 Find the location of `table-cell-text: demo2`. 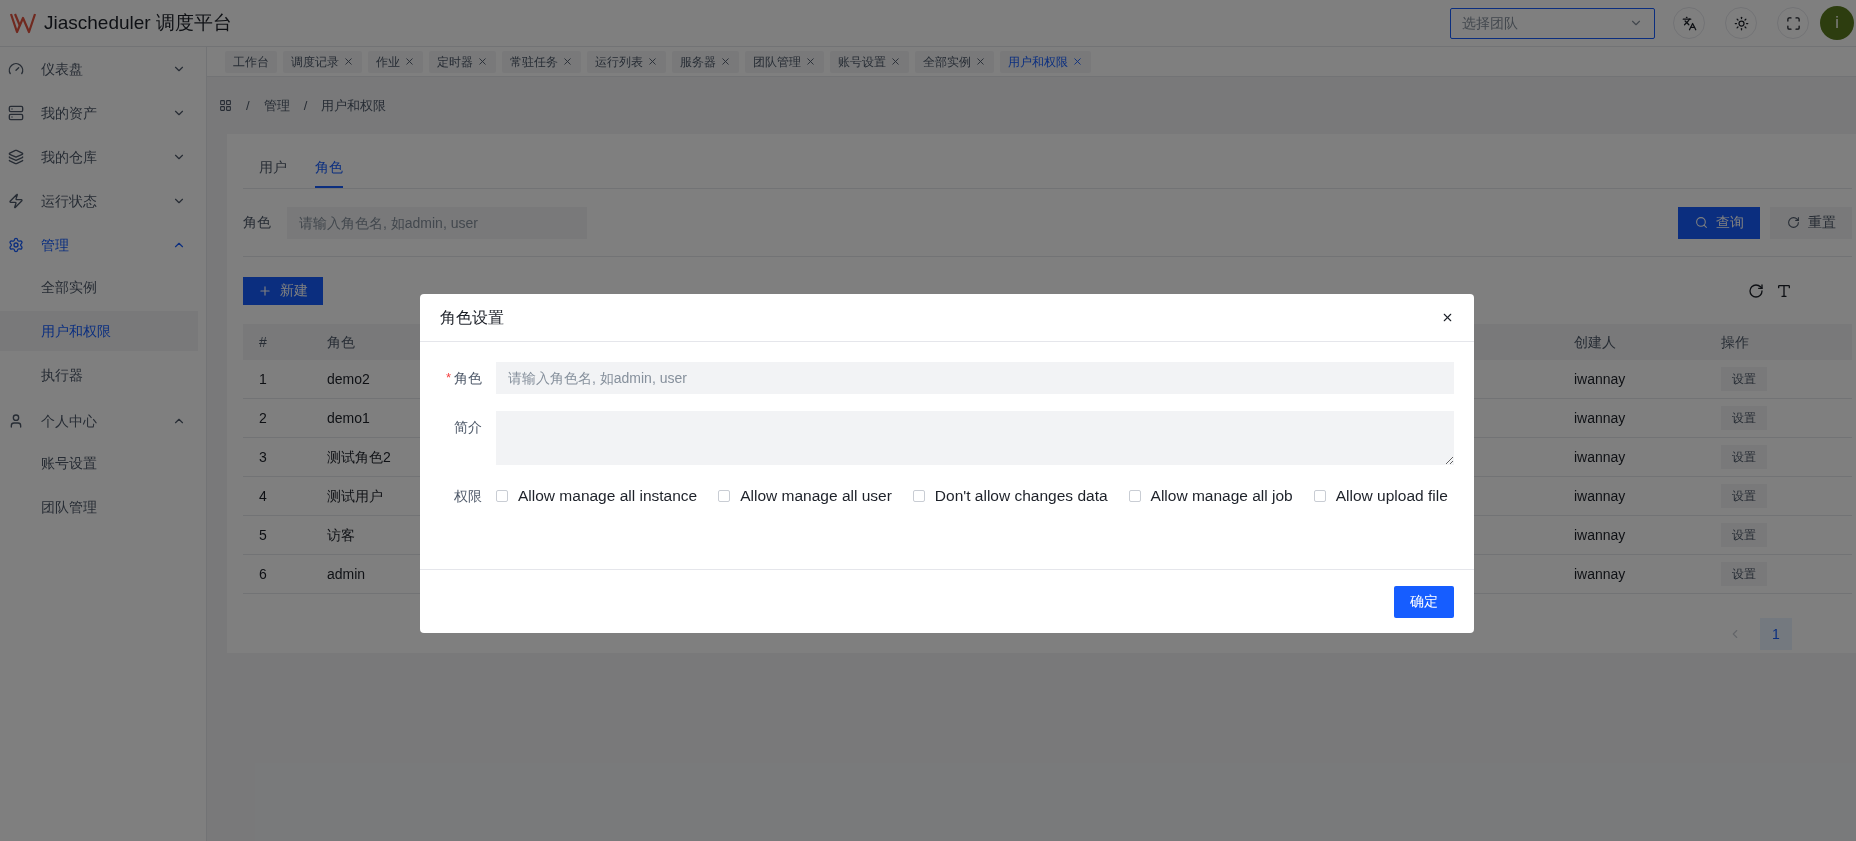

table-cell-text: demo2 is located at coordinates (348, 379).